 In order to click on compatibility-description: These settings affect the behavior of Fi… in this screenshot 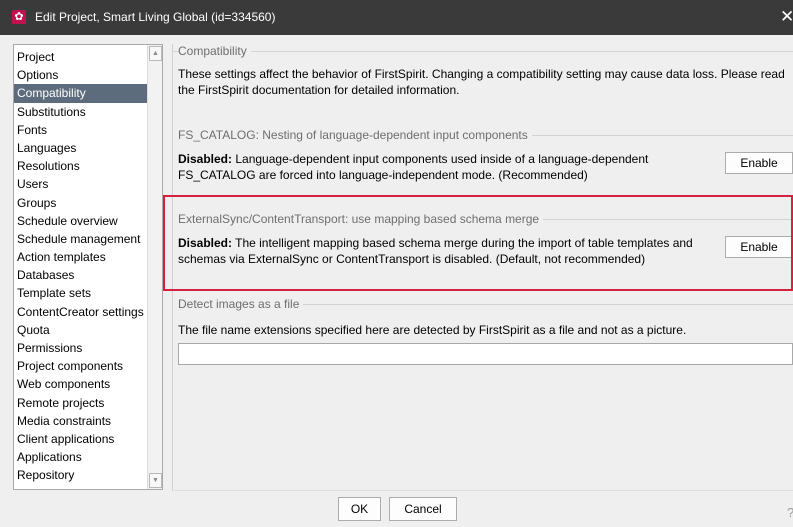, I will do `click(481, 82)`.